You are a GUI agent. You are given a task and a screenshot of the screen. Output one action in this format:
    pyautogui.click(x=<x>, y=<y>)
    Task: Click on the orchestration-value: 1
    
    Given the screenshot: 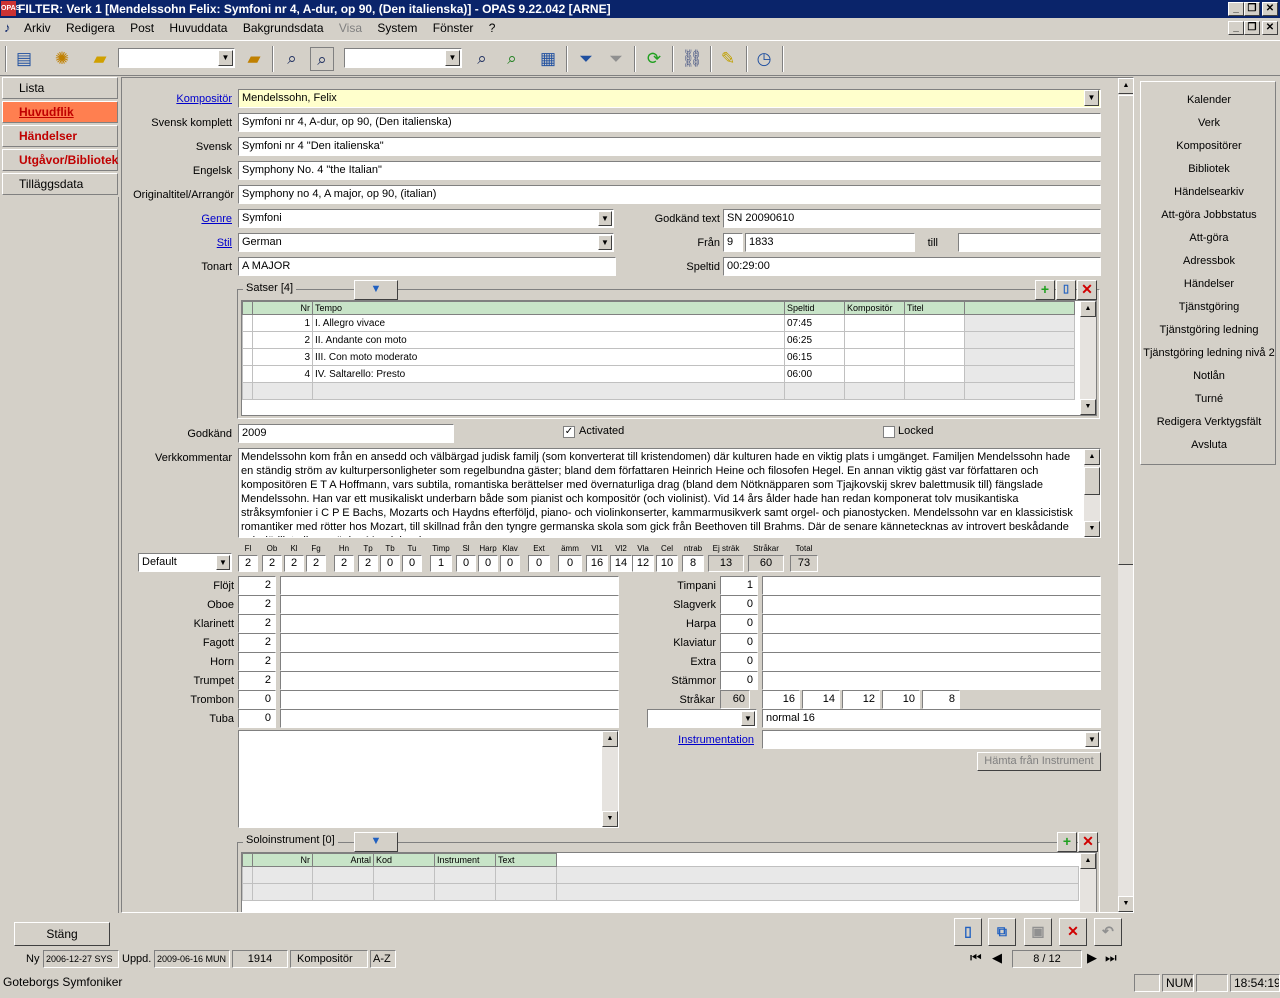 What is the action you would take?
    pyautogui.click(x=441, y=563)
    